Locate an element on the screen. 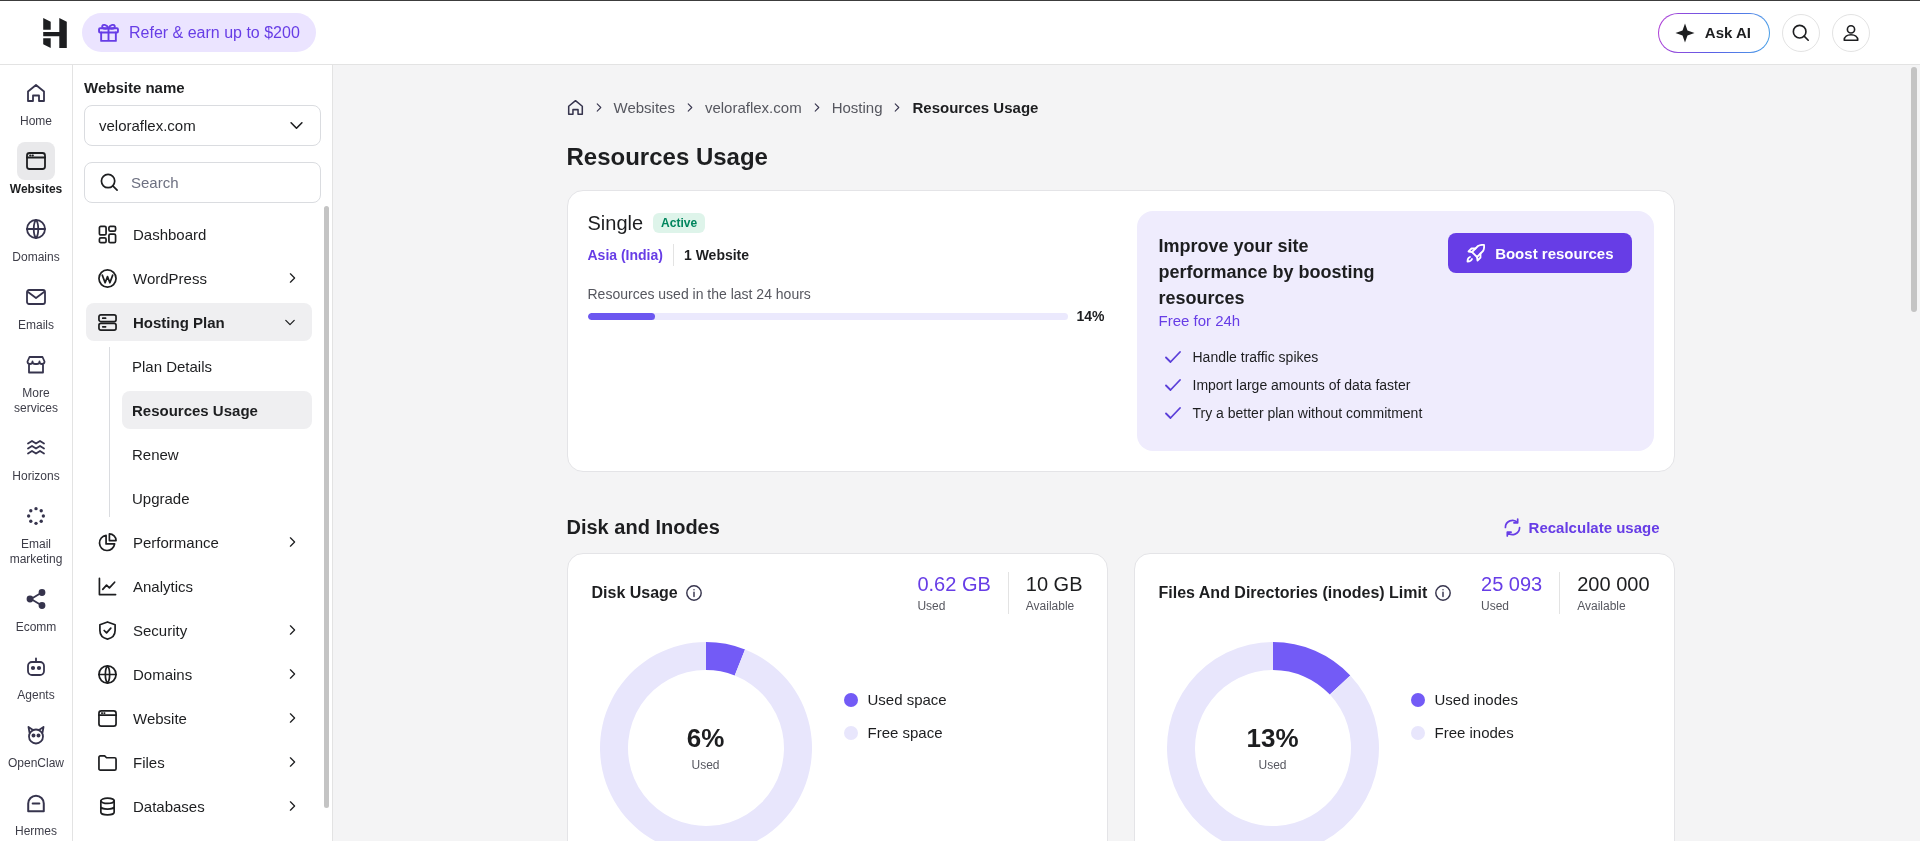 Image resolution: width=1920 pixels, height=841 pixels. rocket-icon is located at coordinates (1476, 253).